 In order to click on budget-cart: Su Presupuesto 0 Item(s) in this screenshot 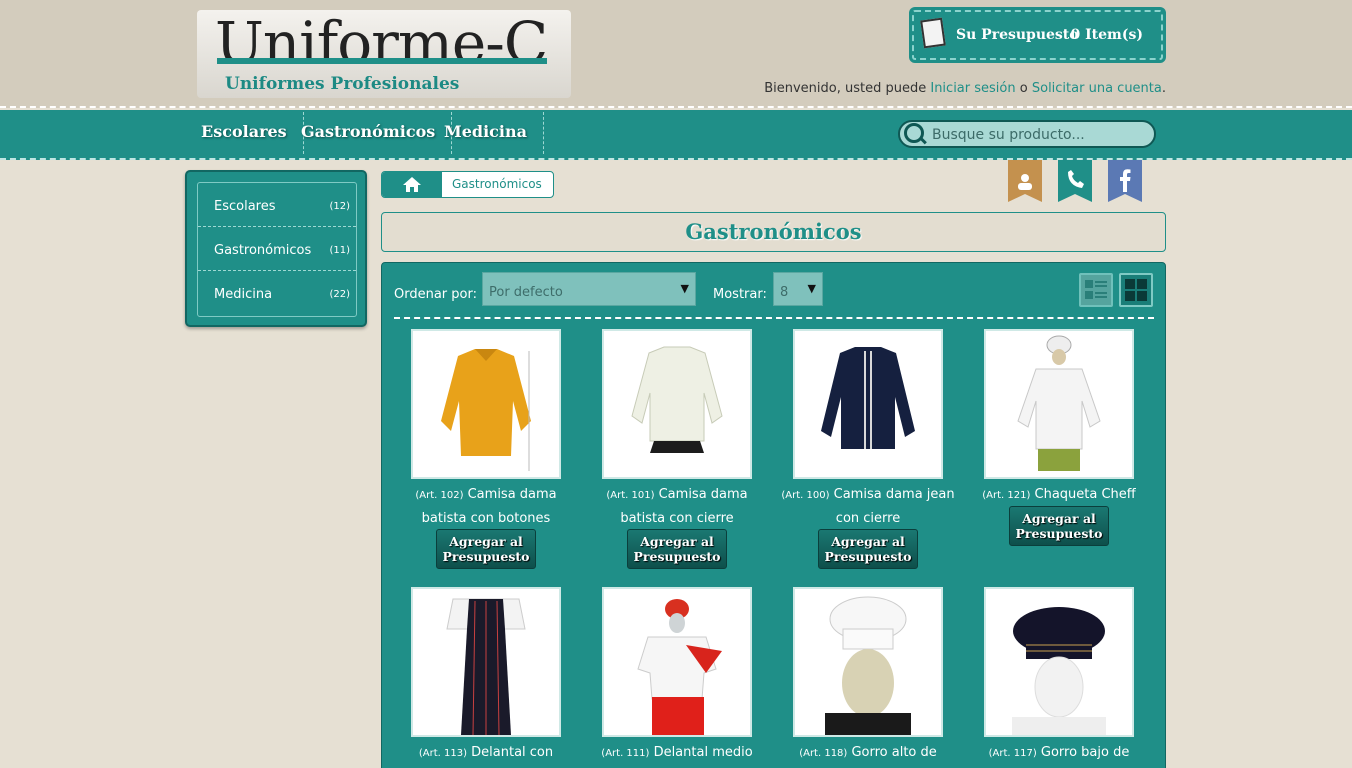, I will do `click(1037, 35)`.